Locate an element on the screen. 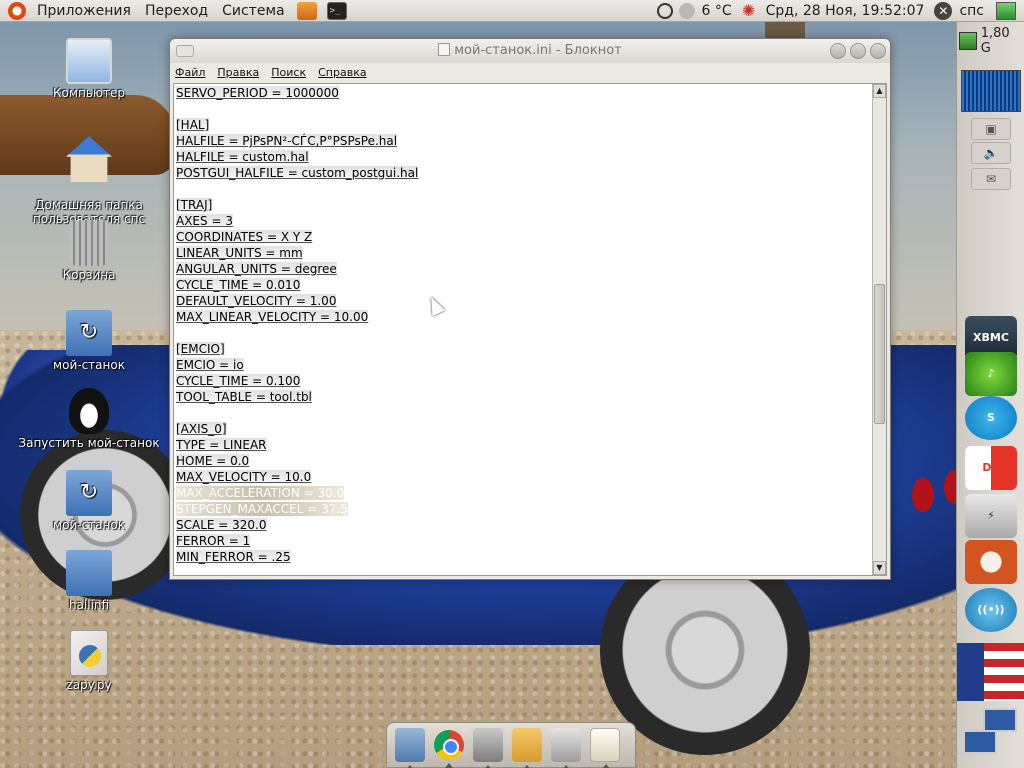 This screenshot has height=768, width=1024. desktop-icon-trash: Корзина is located at coordinates (89, 251).